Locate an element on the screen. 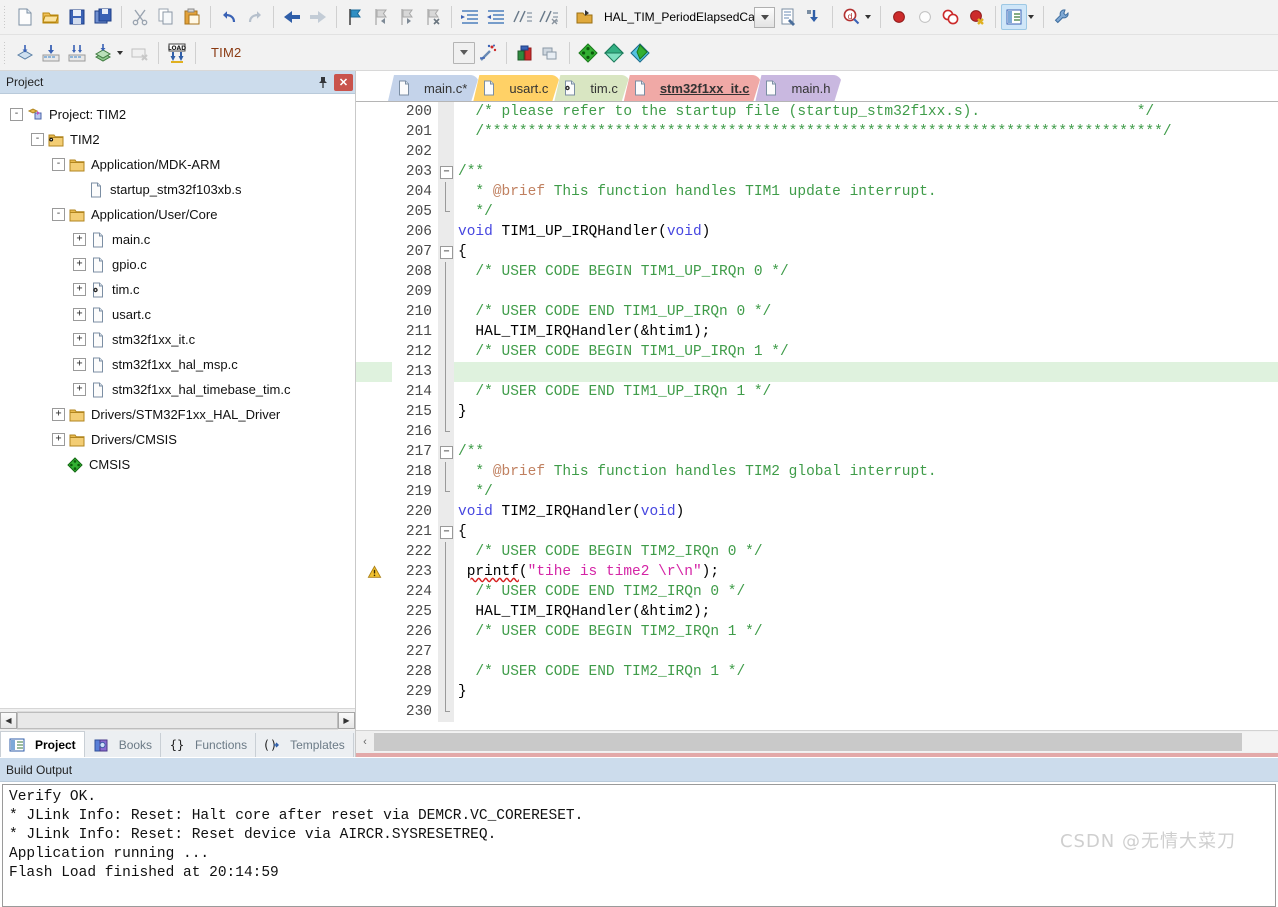 This screenshot has height=907, width=1278. window-layout-caret is located at coordinates (1031, 17).